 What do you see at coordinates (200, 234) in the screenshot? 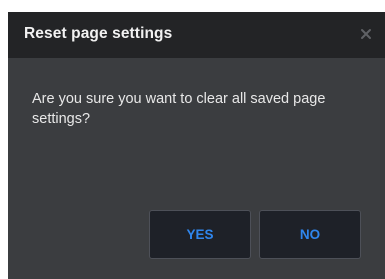
I see `yes-button: YES` at bounding box center [200, 234].